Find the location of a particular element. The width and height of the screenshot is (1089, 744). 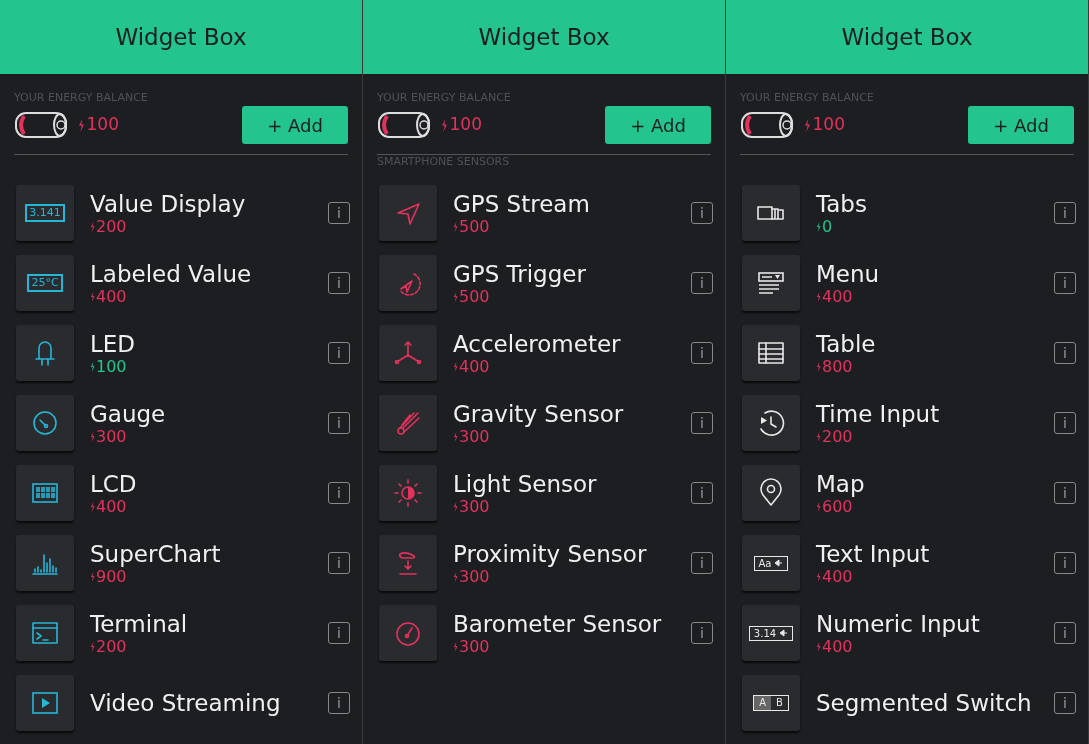

widget-name: Video Streaming is located at coordinates (186, 703).